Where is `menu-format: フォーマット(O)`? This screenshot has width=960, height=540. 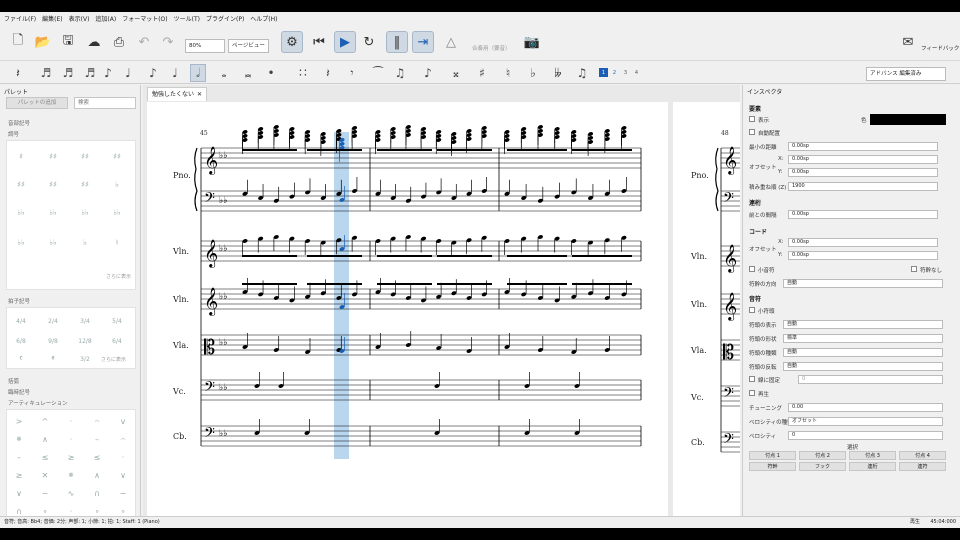 menu-format: フォーマット(O) is located at coordinates (144, 18).